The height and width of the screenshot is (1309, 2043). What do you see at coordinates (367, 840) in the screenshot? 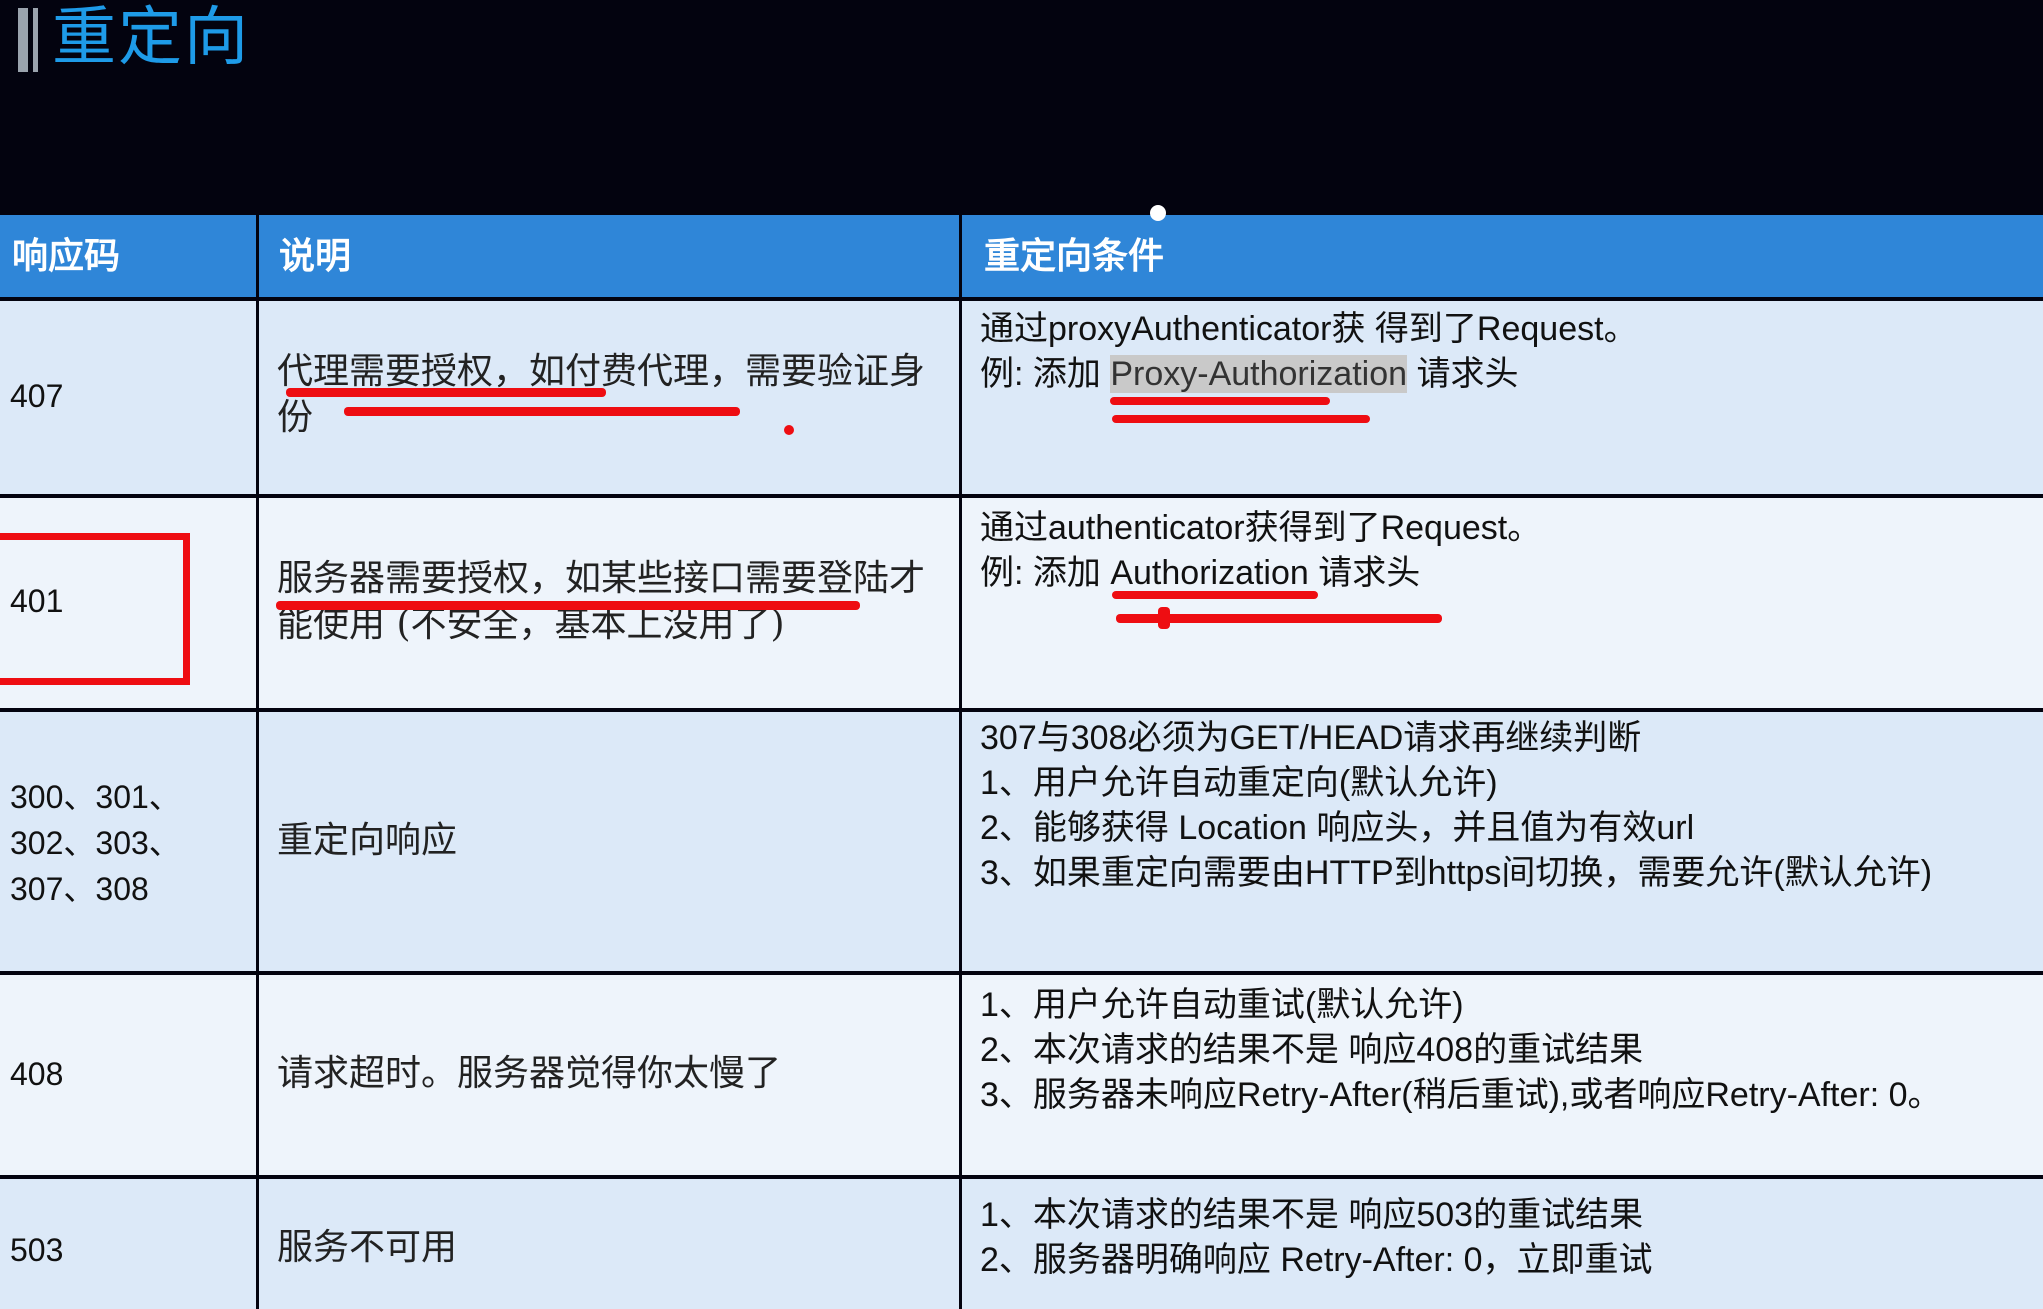
I see `status-description: 重定向响应` at bounding box center [367, 840].